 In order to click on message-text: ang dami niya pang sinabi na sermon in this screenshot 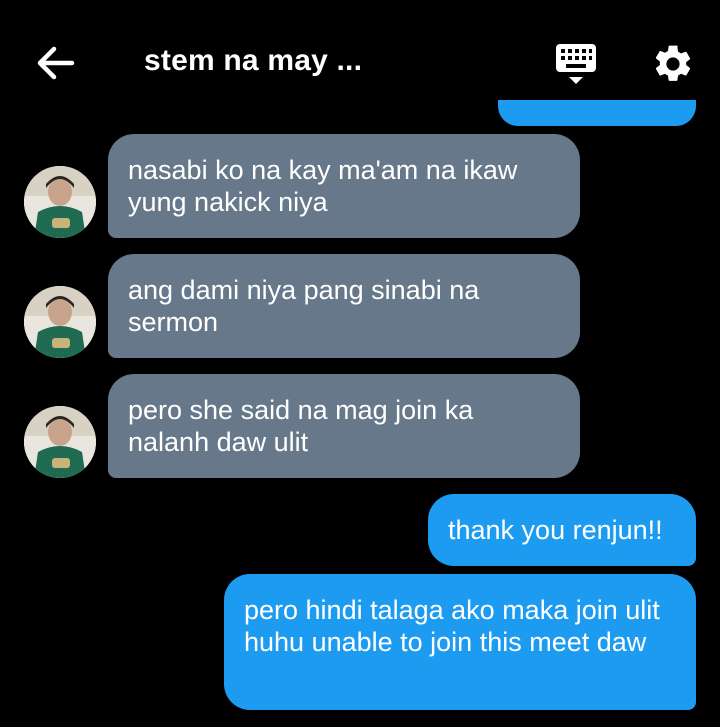, I will do `click(304, 306)`.